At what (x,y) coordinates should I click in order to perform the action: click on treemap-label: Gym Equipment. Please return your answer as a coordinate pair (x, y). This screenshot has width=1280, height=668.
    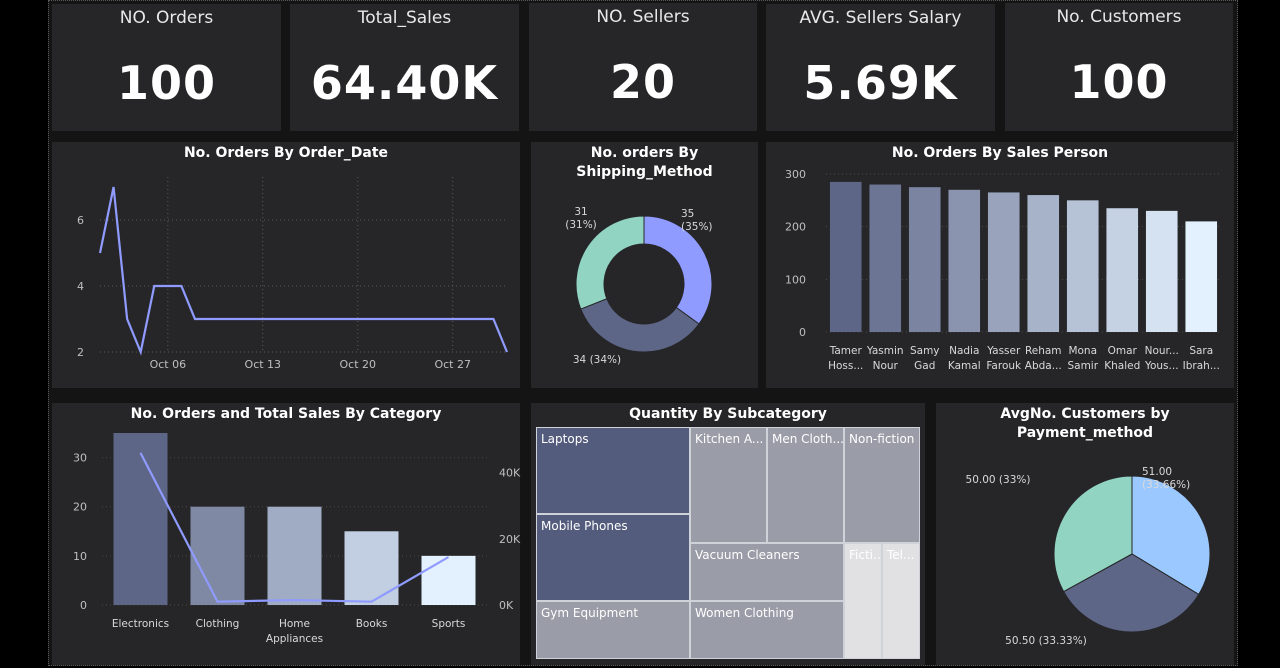
    Looking at the image, I should click on (590, 613).